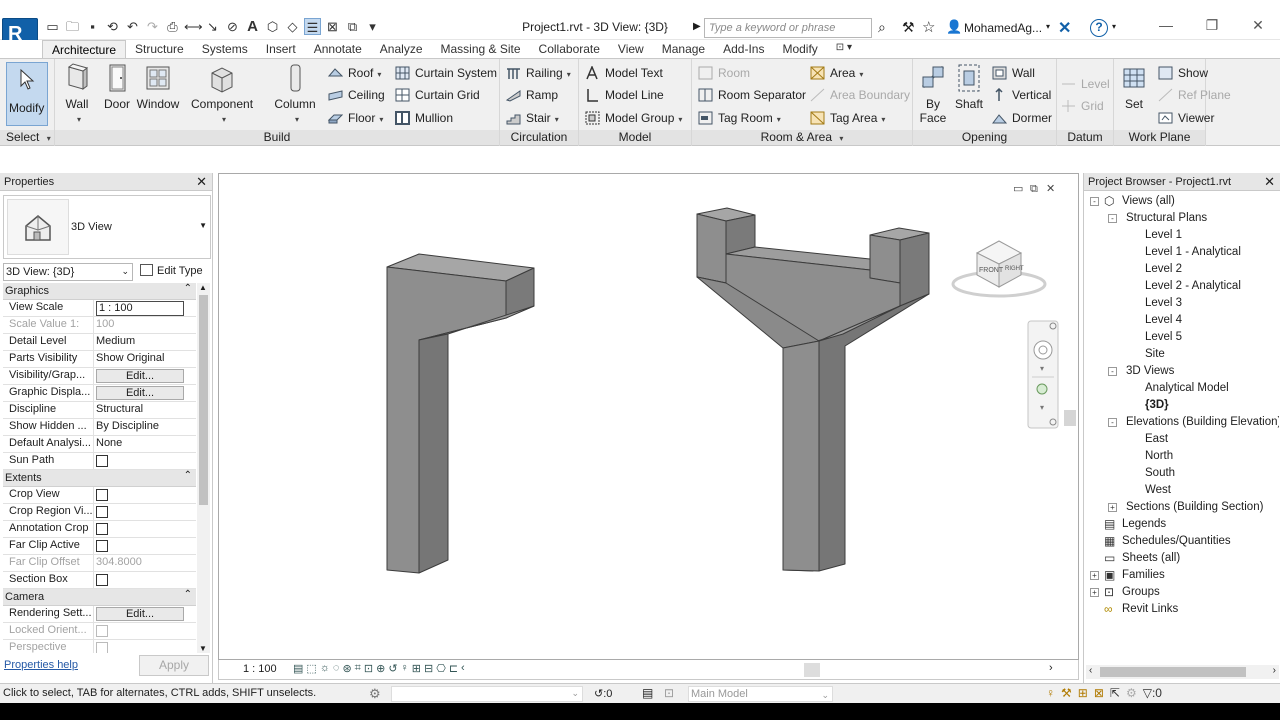  I want to click on close-hidden-icon: ⊠, so click(332, 26).